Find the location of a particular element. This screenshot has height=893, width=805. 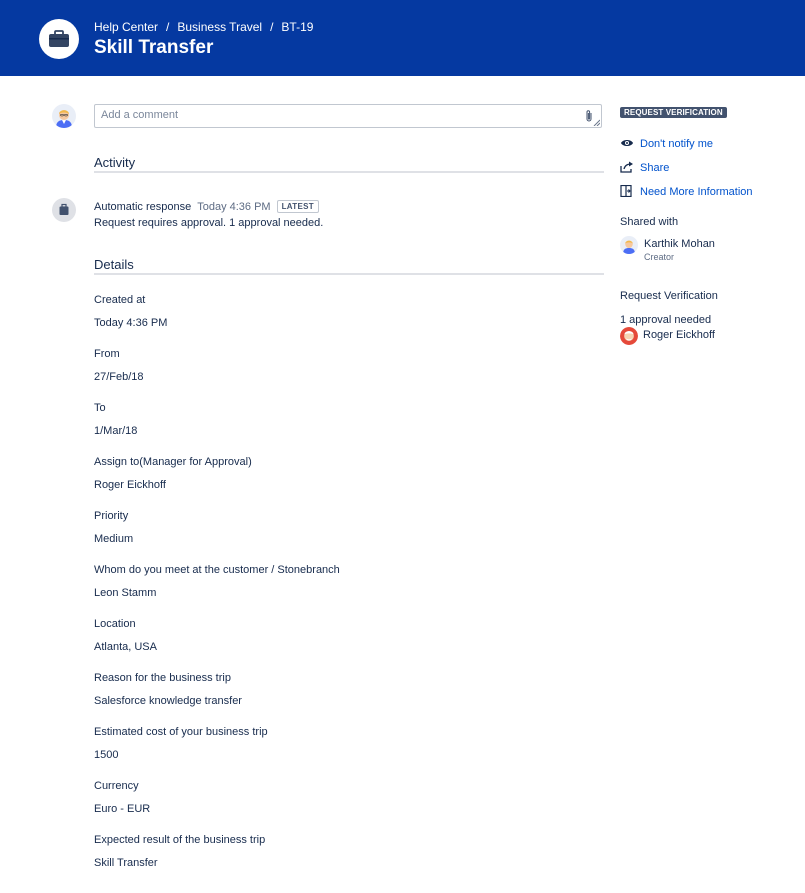

attachment-icon is located at coordinates (589, 116).